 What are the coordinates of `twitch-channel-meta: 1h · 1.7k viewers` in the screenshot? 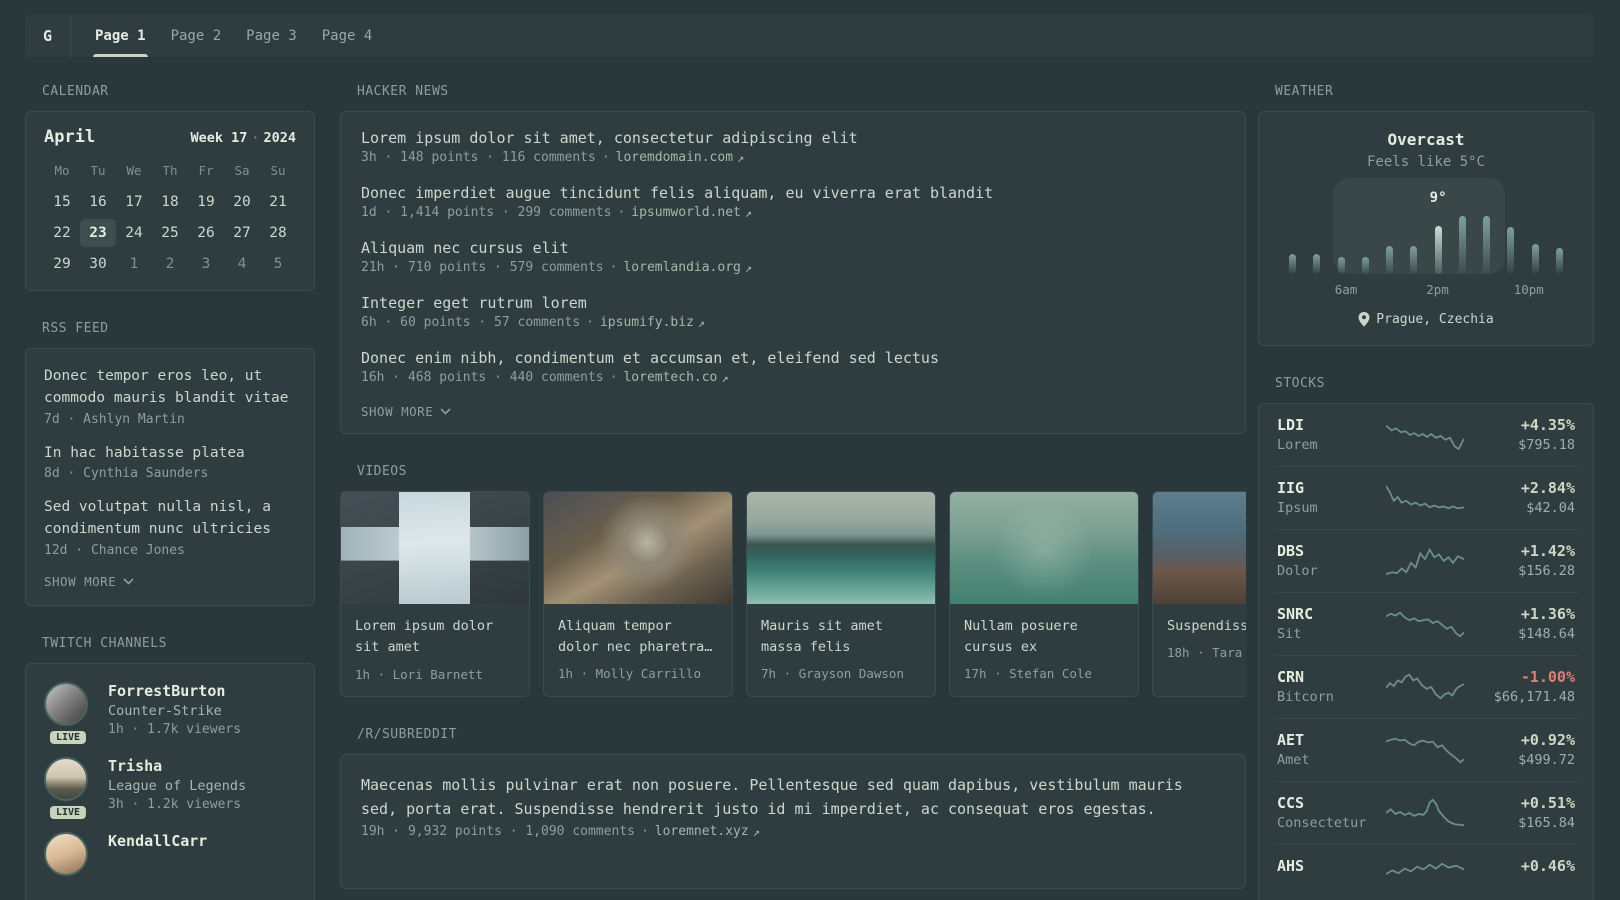 It's located at (175, 729).